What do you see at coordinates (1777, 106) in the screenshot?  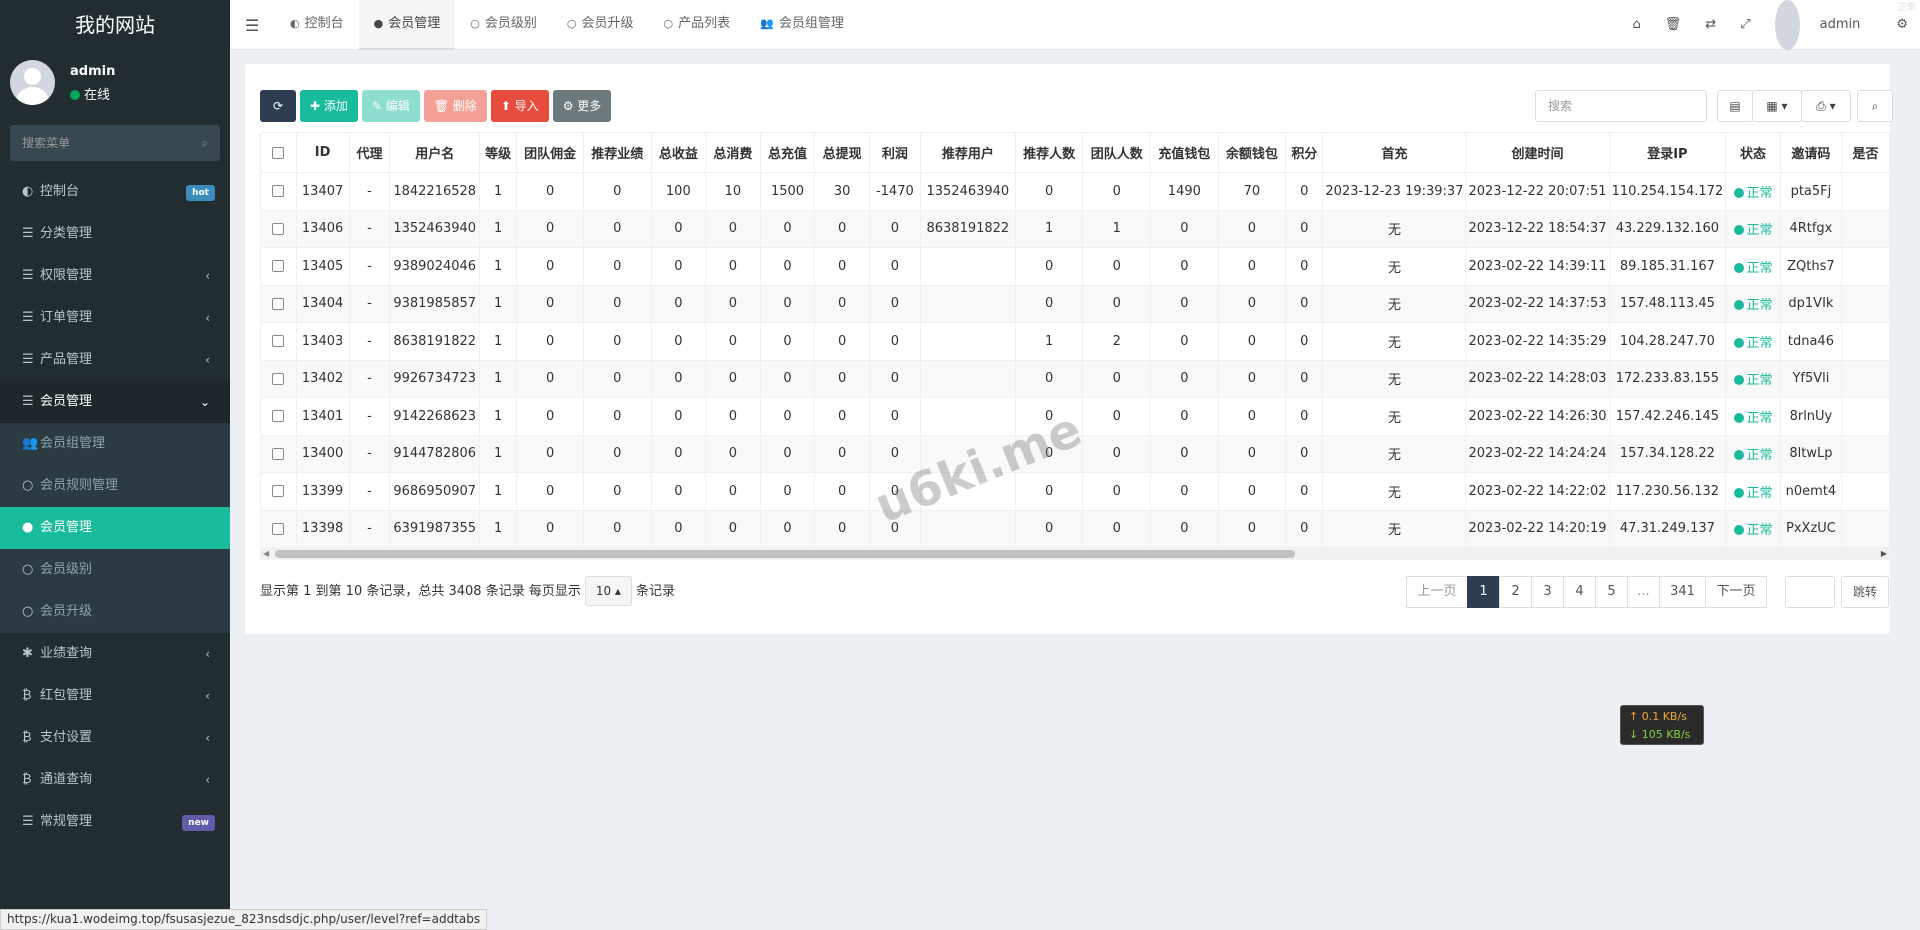 I see `columns-button: ▦ ▾` at bounding box center [1777, 106].